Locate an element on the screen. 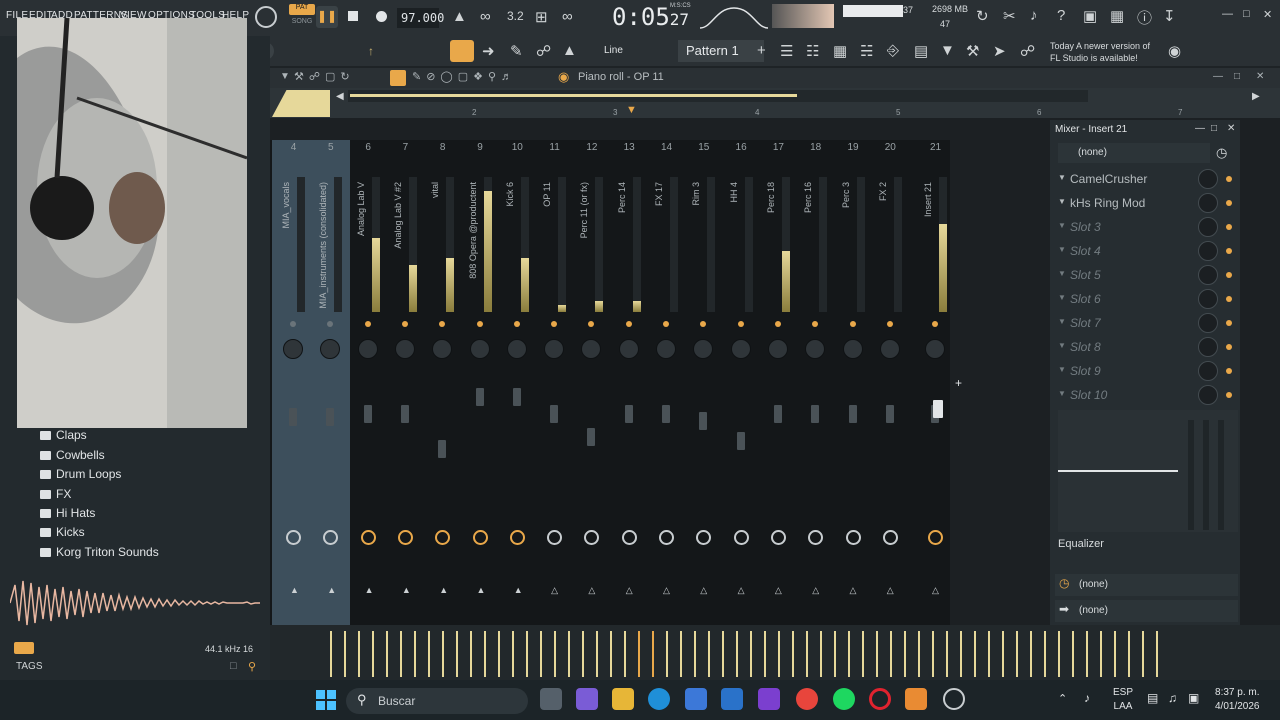 This screenshot has width=1280, height=720. eq-band-mid is located at coordinates (1206, 475).